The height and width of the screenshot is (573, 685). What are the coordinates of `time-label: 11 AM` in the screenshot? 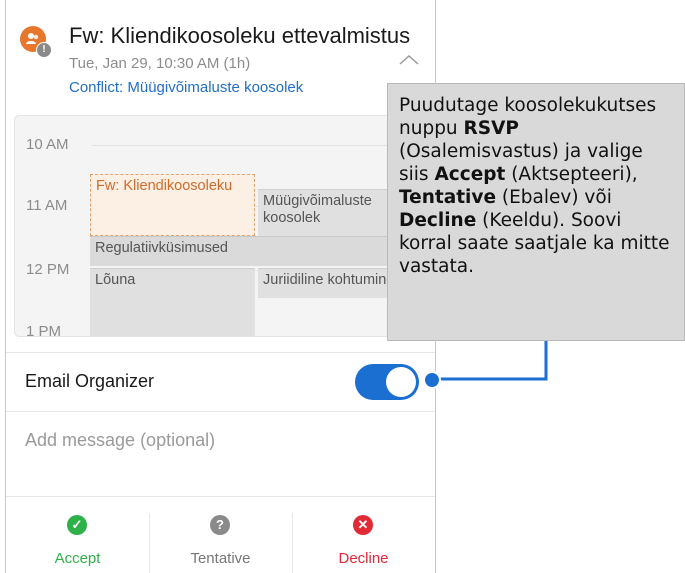 It's located at (47, 205).